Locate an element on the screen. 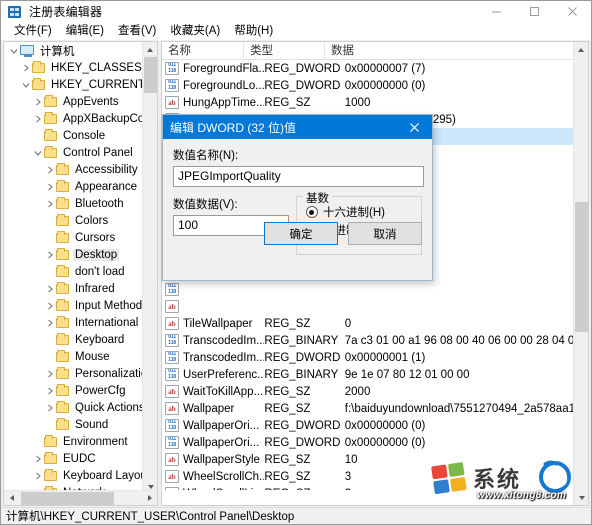 The image size is (592, 525). tree-scroll-thumb is located at coordinates (150, 75).